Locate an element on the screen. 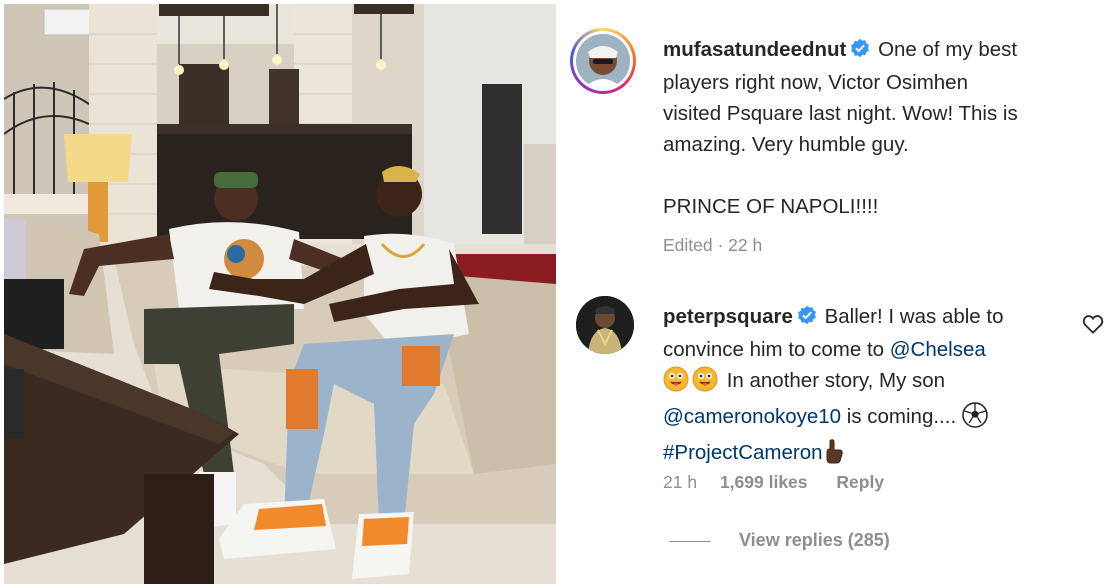 The width and height of the screenshot is (1120, 588). comment-2-line-1: peterpsquare Baller! I was able to is located at coordinates (873, 317).